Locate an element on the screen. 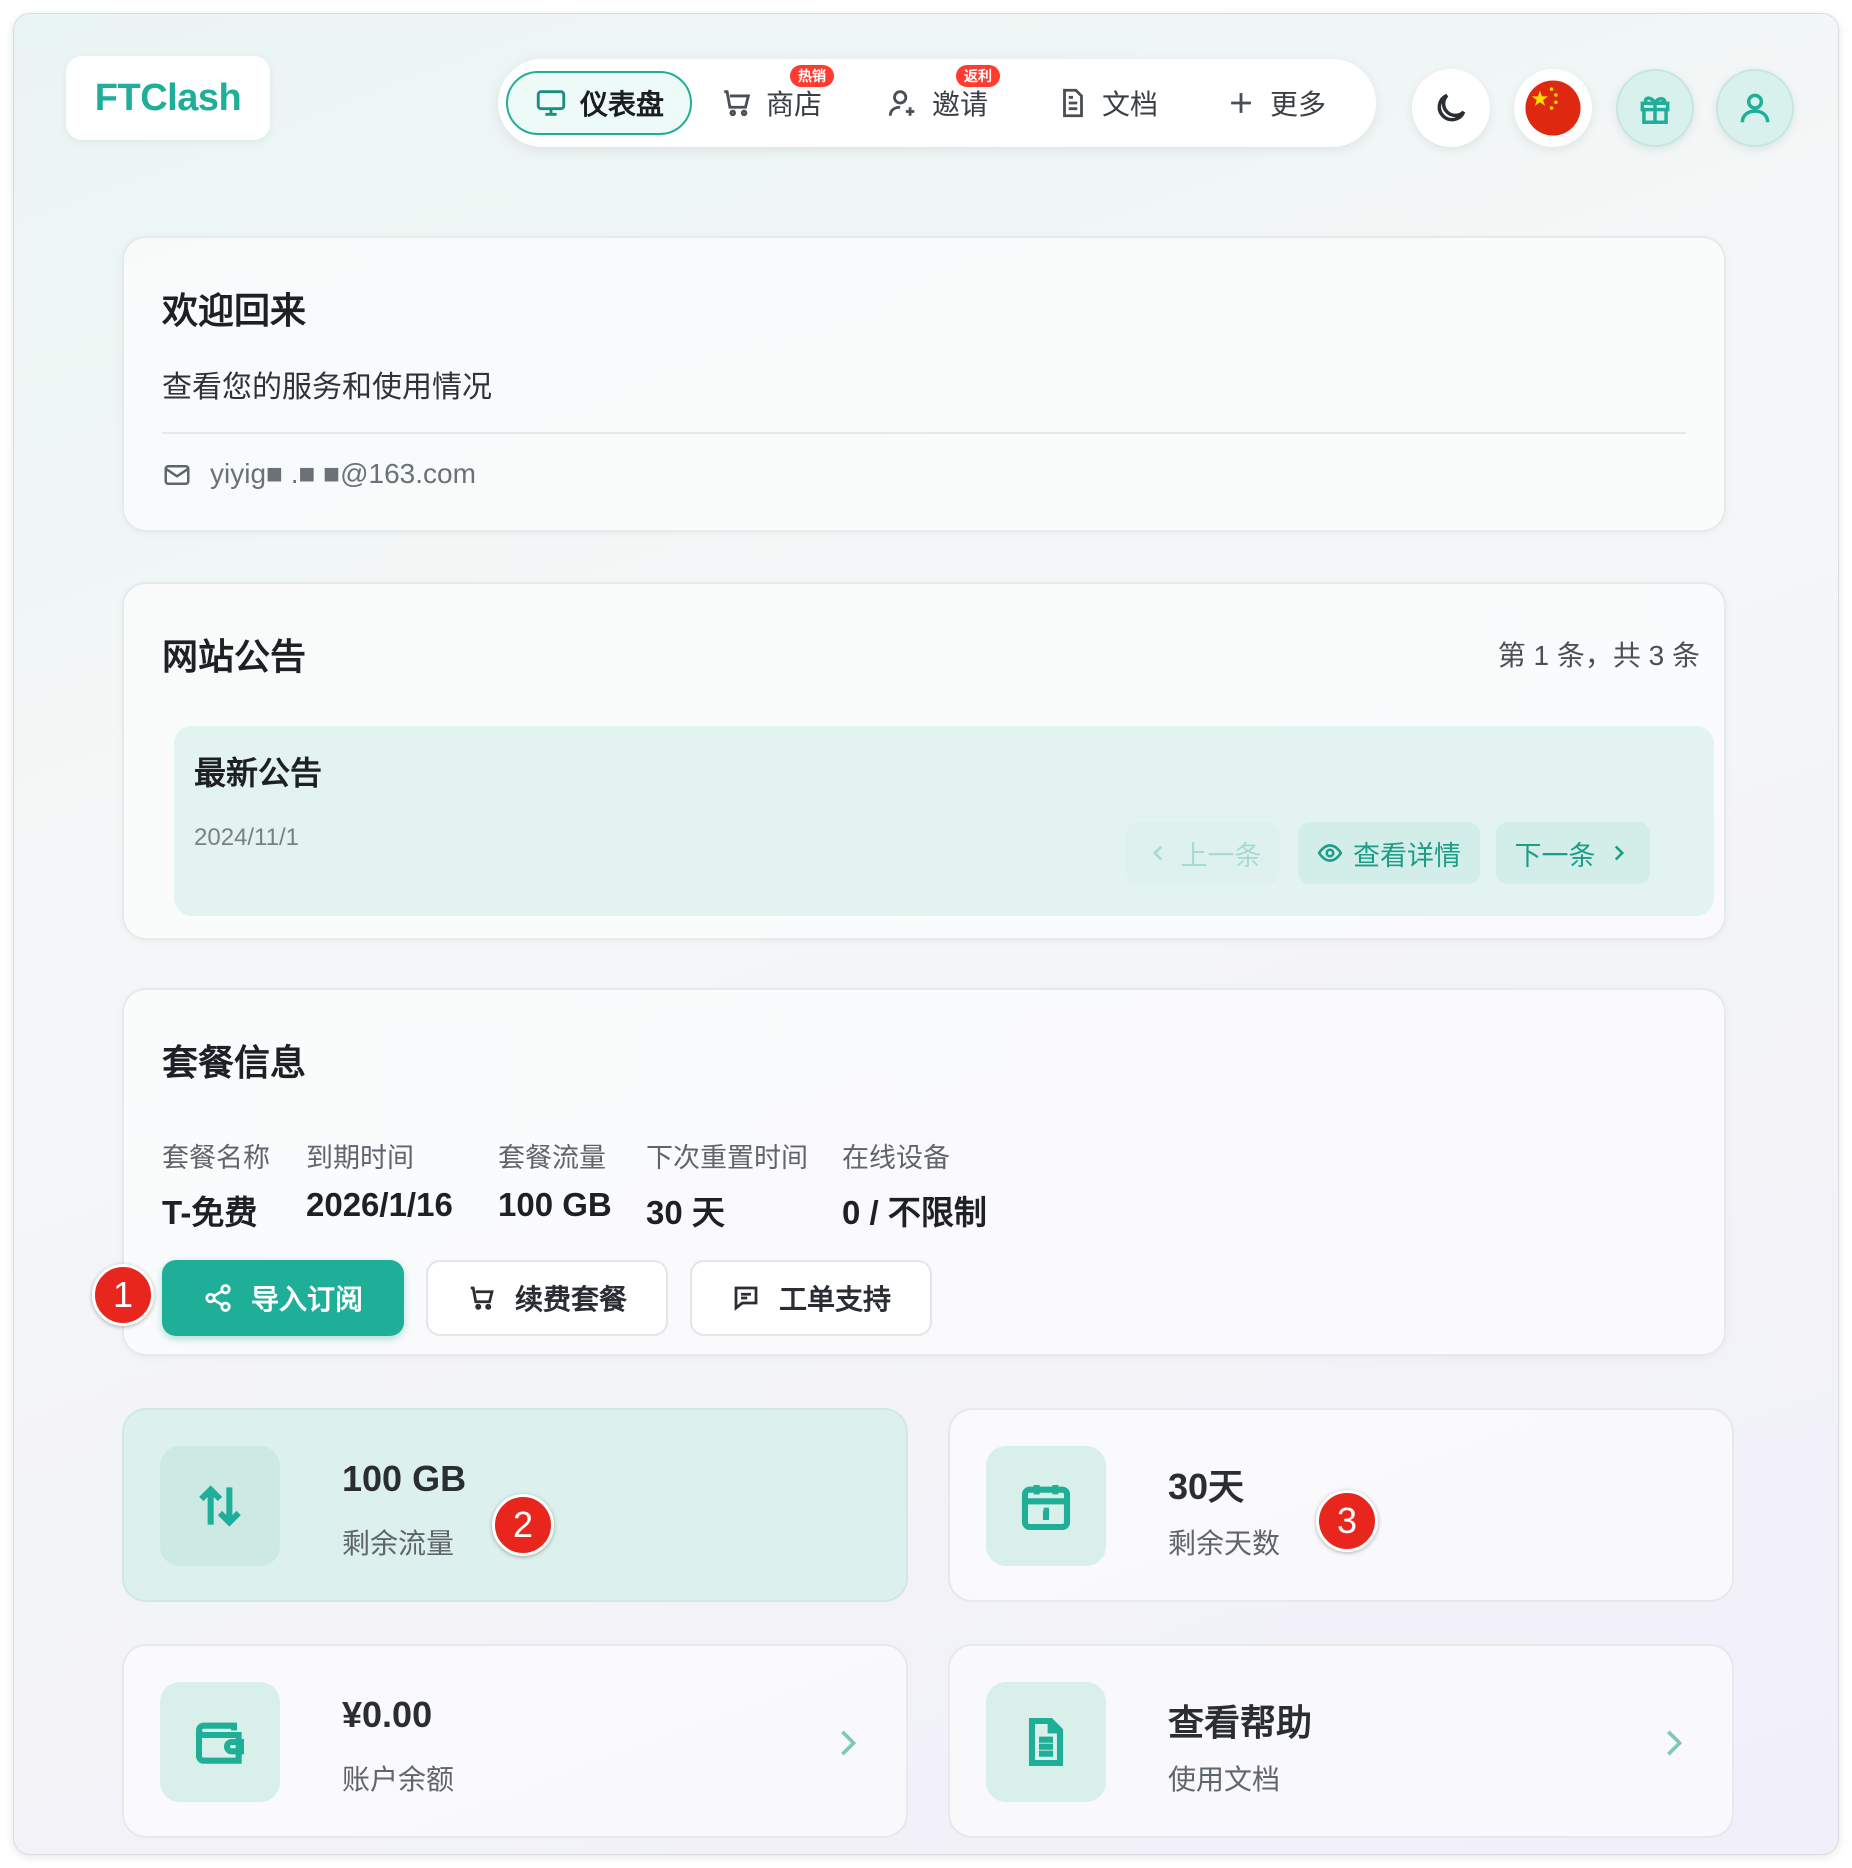  nav-docs: 文档 is located at coordinates (1107, 103).